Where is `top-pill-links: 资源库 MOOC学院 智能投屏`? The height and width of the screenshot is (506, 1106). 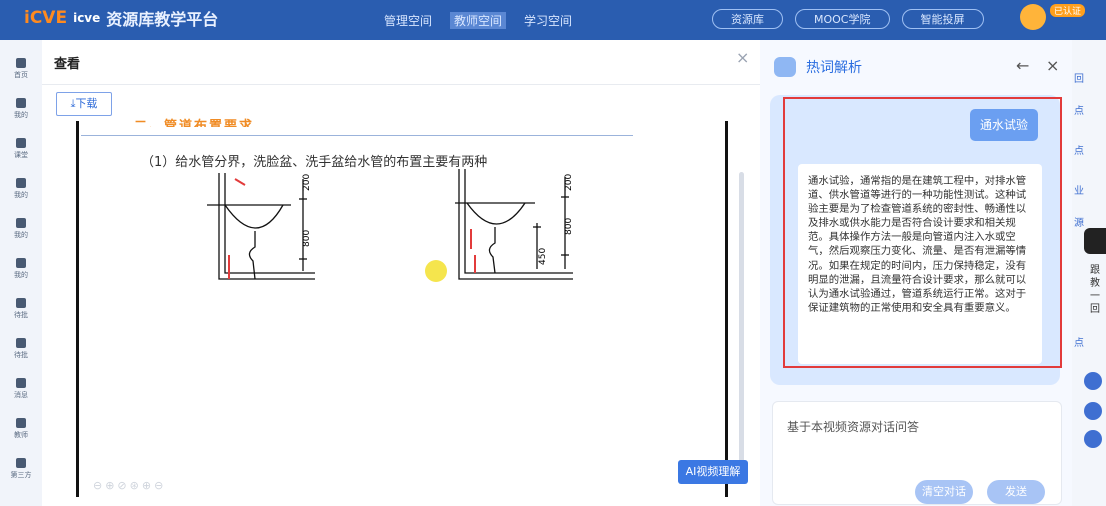 top-pill-links: 资源库 MOOC学院 智能投屏 is located at coordinates (848, 19).